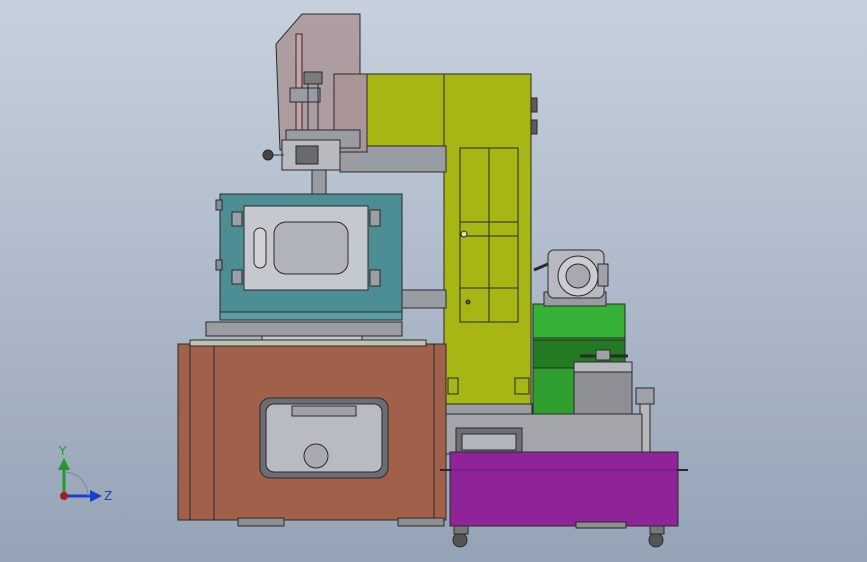 The width and height of the screenshot is (867, 562). What do you see at coordinates (76, 484) in the screenshot?
I see `triad-arc` at bounding box center [76, 484].